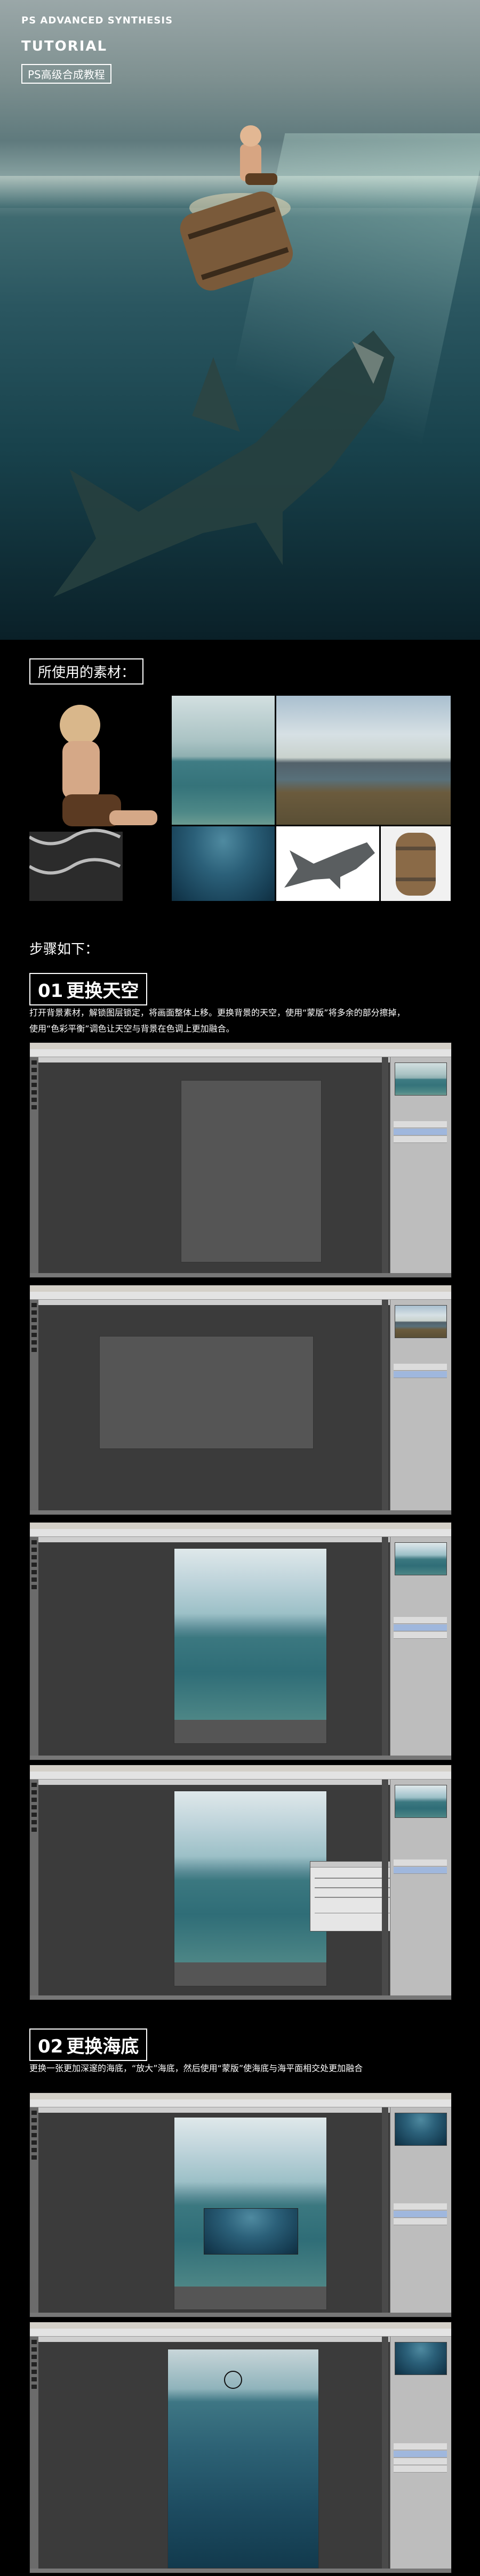 This screenshot has height=2576, width=480. Describe the element at coordinates (50, 2046) in the screenshot. I see `step-02-number: 02` at that location.